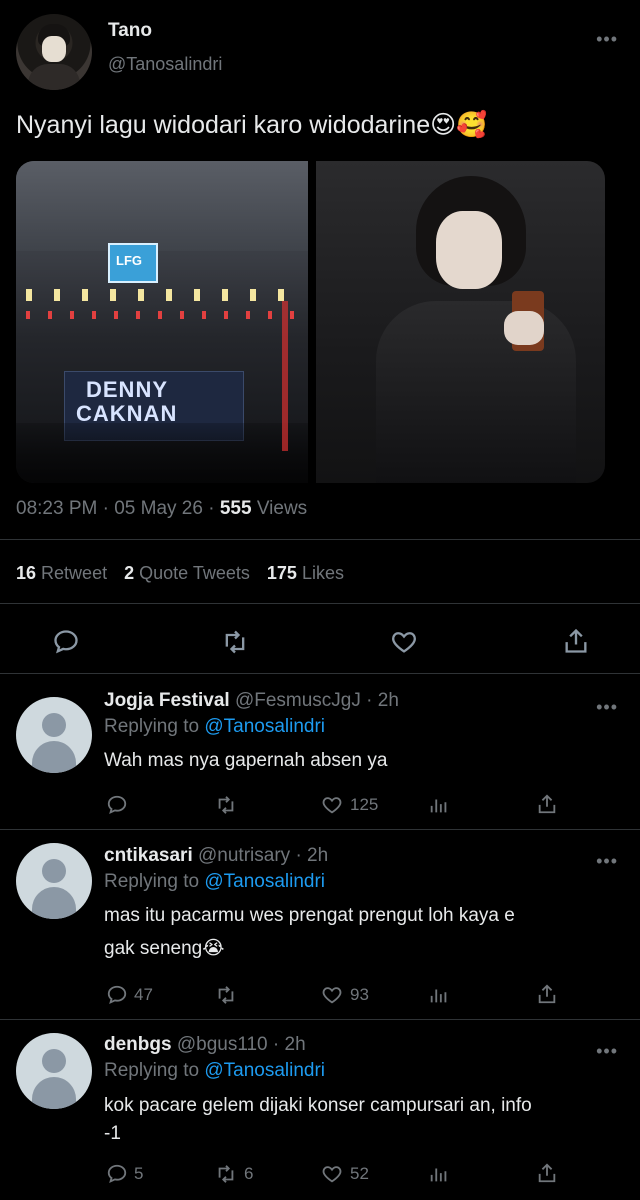  I want to click on author-avatar, so click(54, 52).